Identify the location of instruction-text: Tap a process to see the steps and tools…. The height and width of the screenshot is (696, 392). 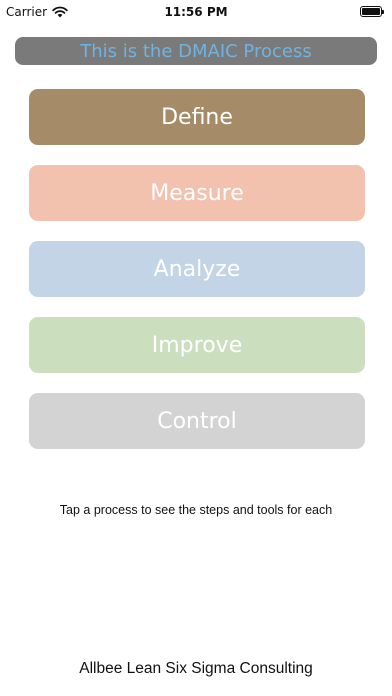
(196, 510).